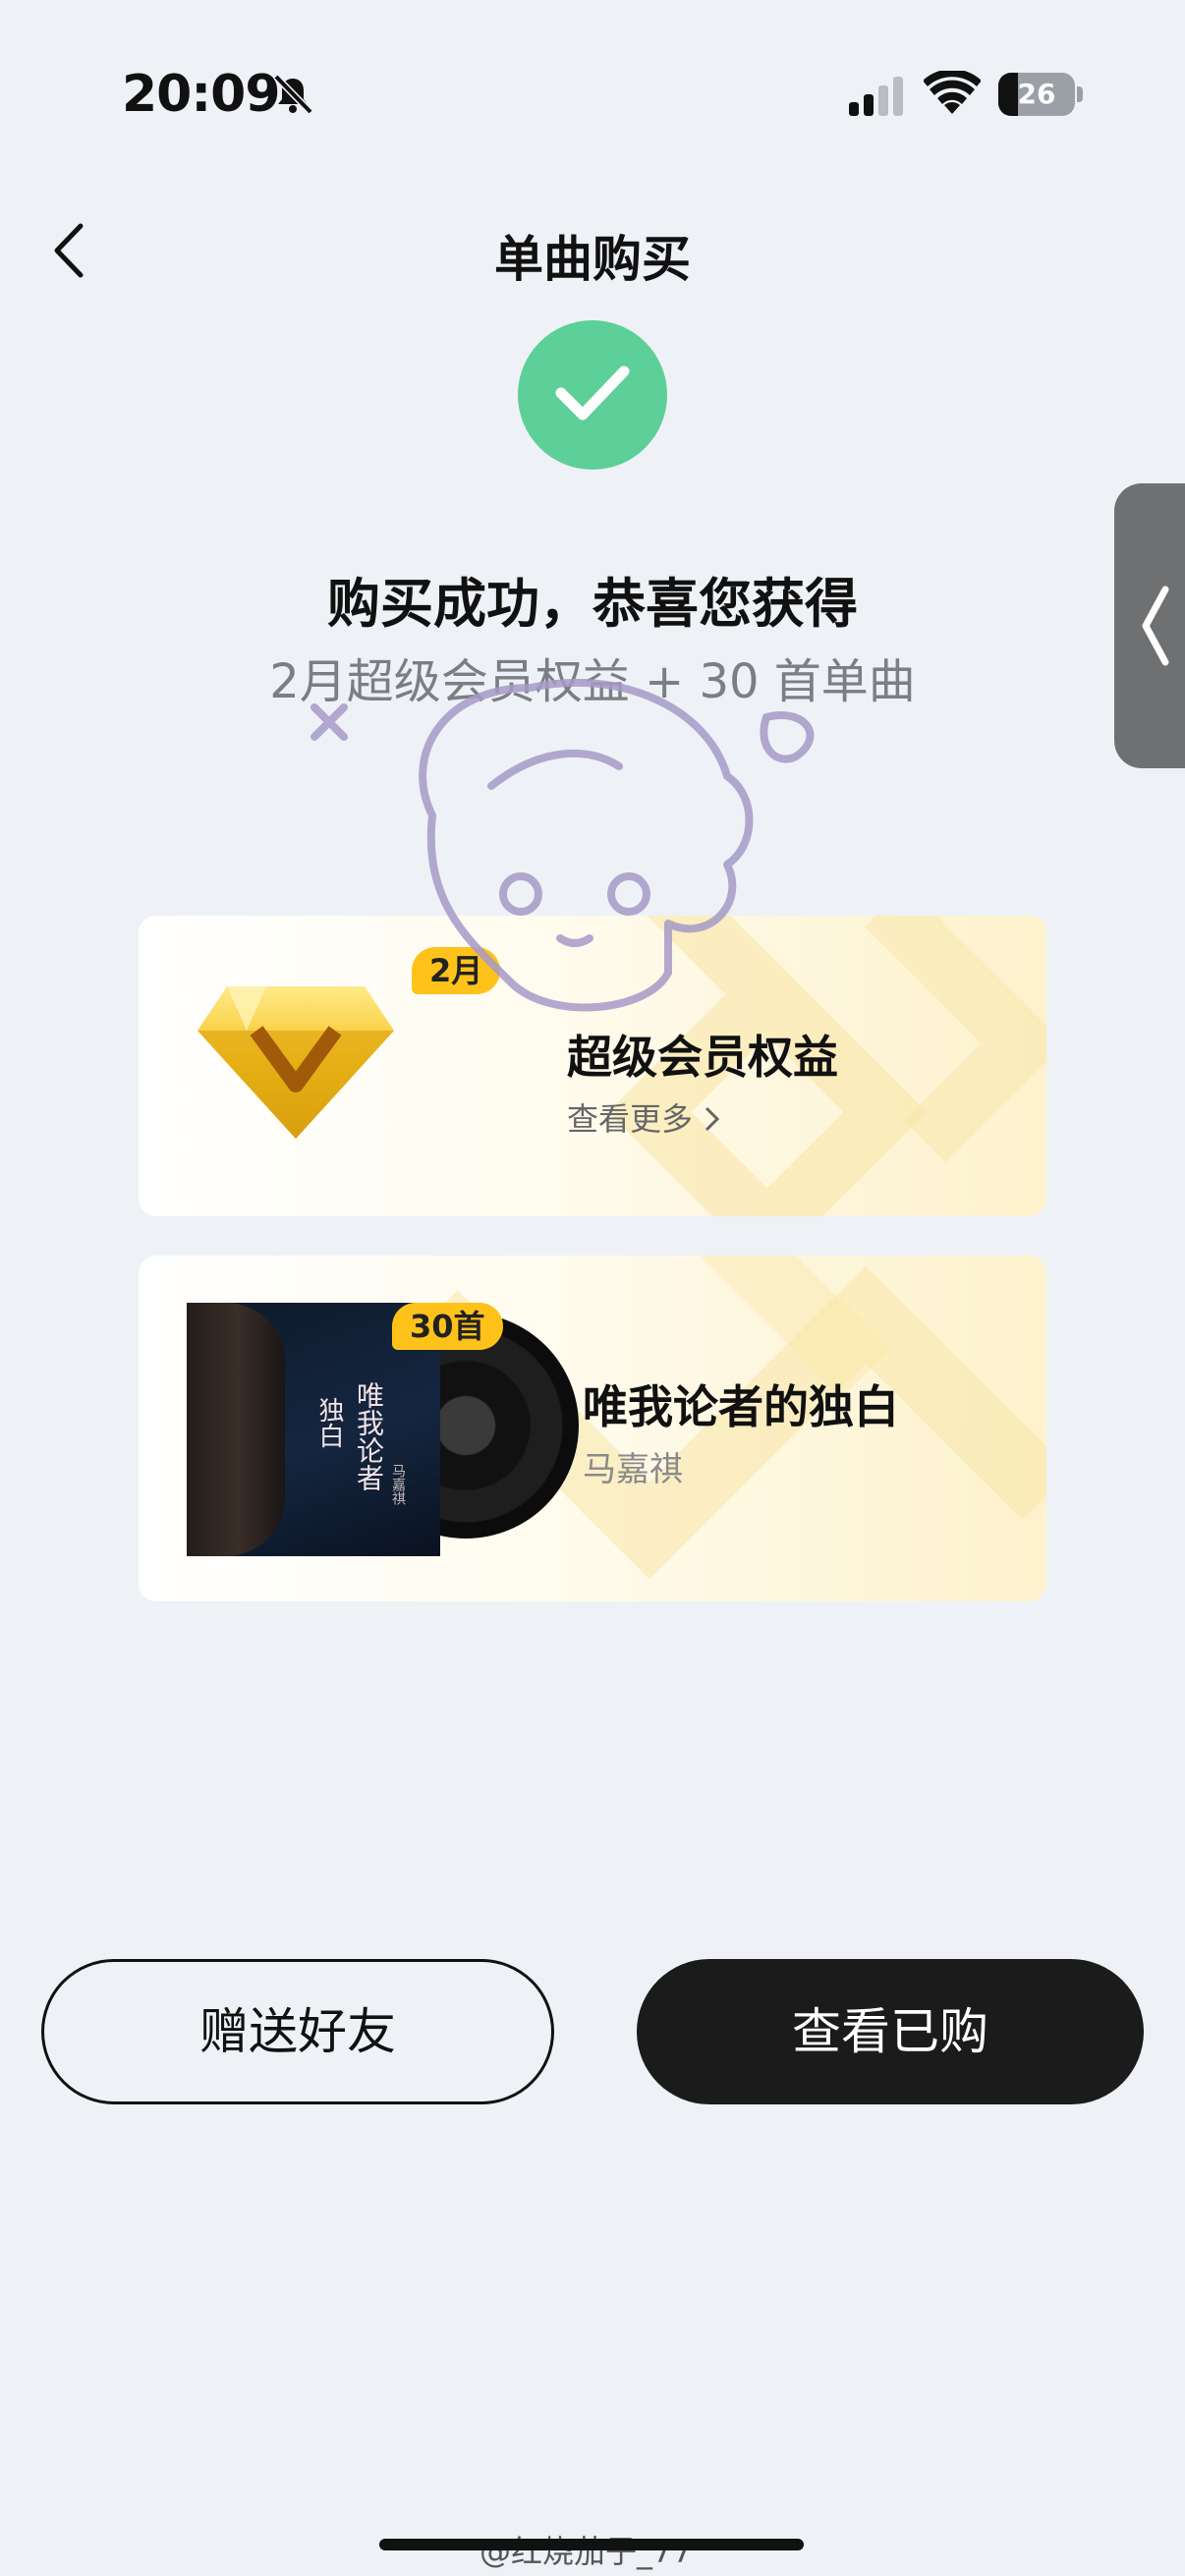  I want to click on page-title: 单曲购买, so click(592, 259).